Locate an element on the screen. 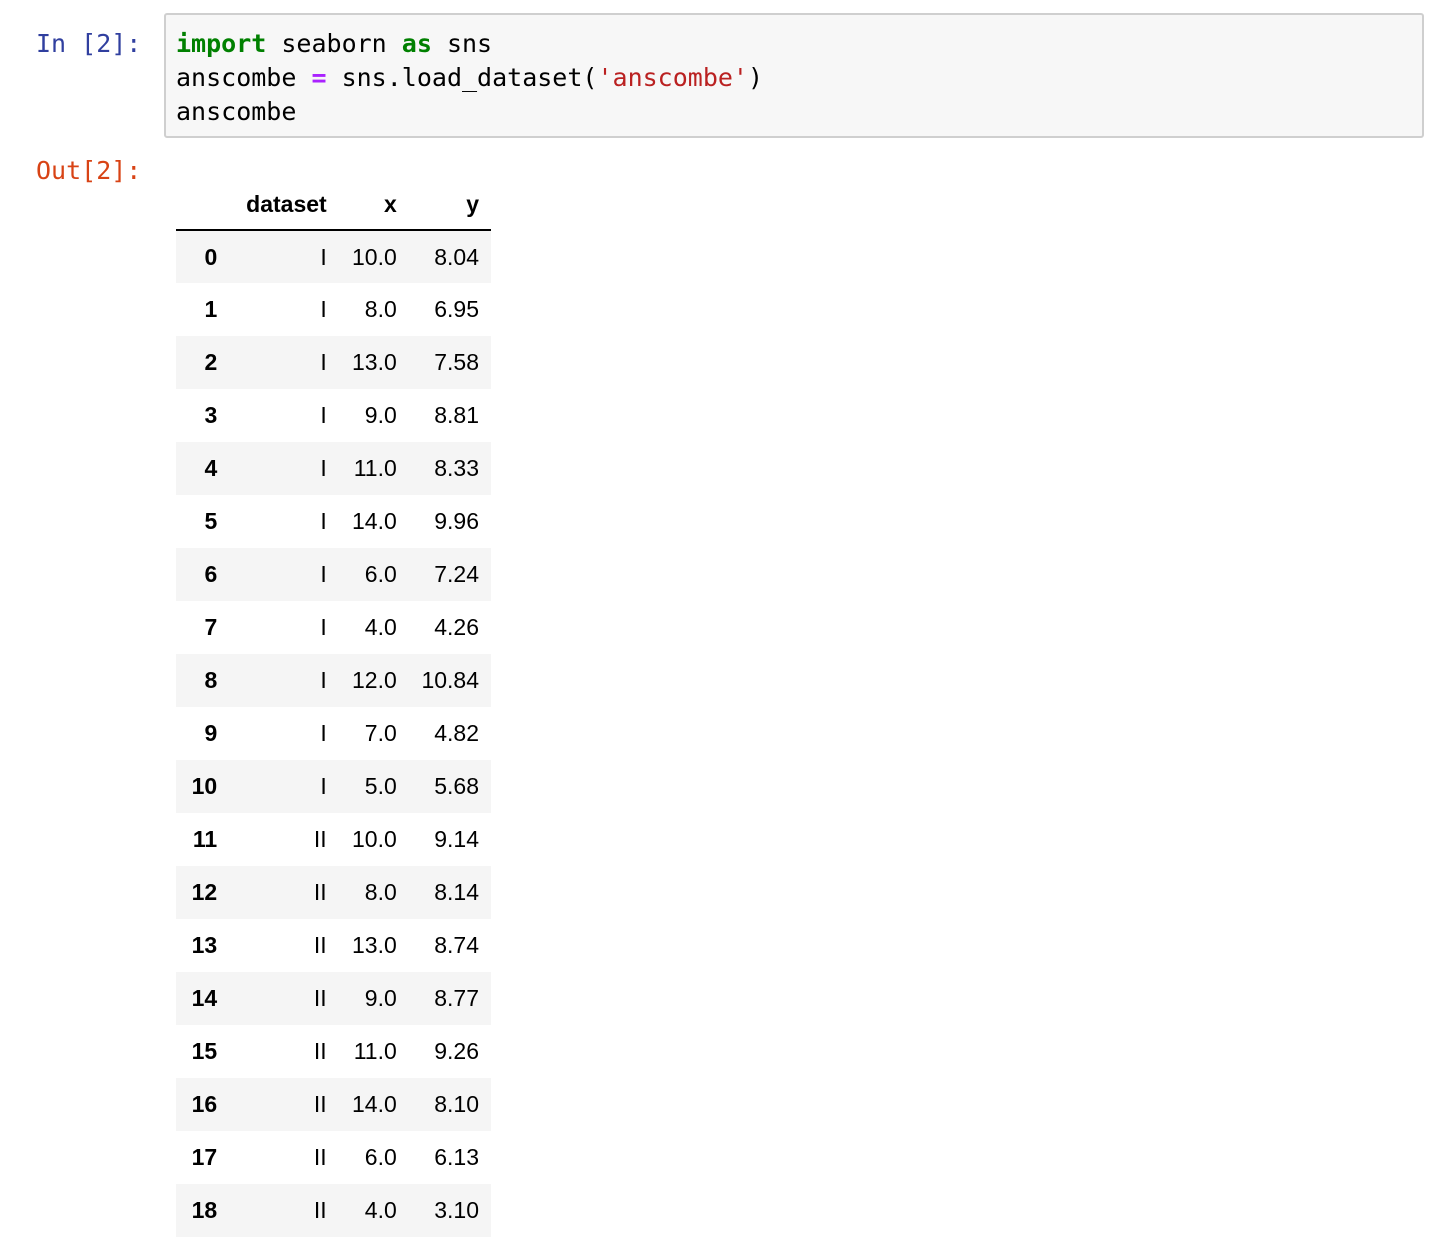  string-argument: 'anscombe' is located at coordinates (672, 77).